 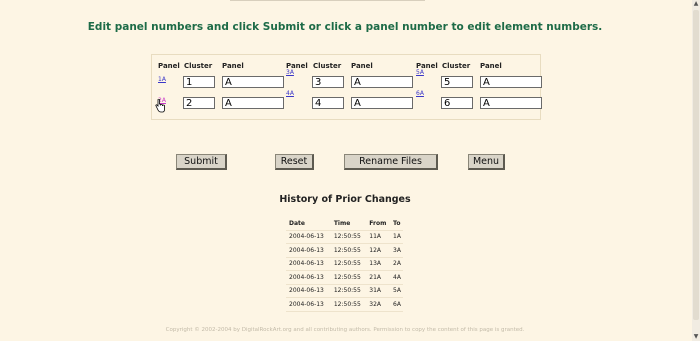 What do you see at coordinates (201, 162) in the screenshot?
I see `submit-button: Submit` at bounding box center [201, 162].